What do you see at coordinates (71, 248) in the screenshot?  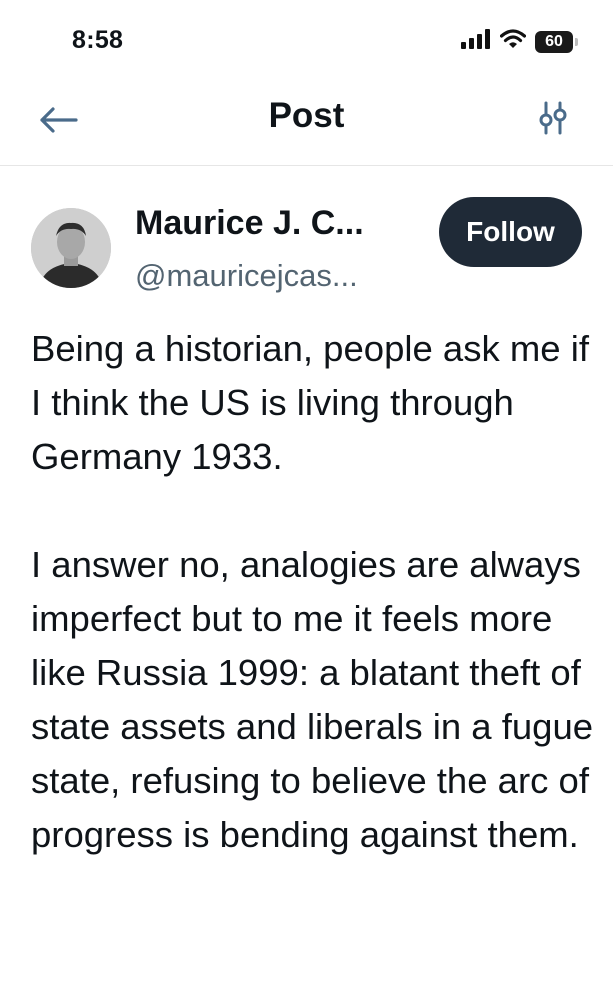 I see `avatar` at bounding box center [71, 248].